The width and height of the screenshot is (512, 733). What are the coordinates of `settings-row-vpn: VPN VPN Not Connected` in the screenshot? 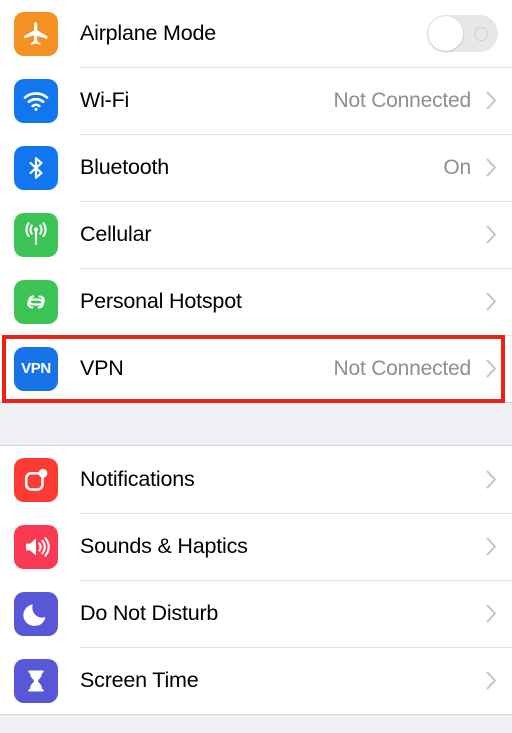 It's located at (256, 368).